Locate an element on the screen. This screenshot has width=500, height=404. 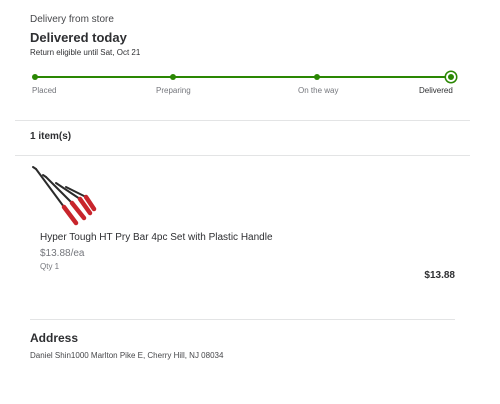
step-label-delivered: Delivered is located at coordinates (436, 90).